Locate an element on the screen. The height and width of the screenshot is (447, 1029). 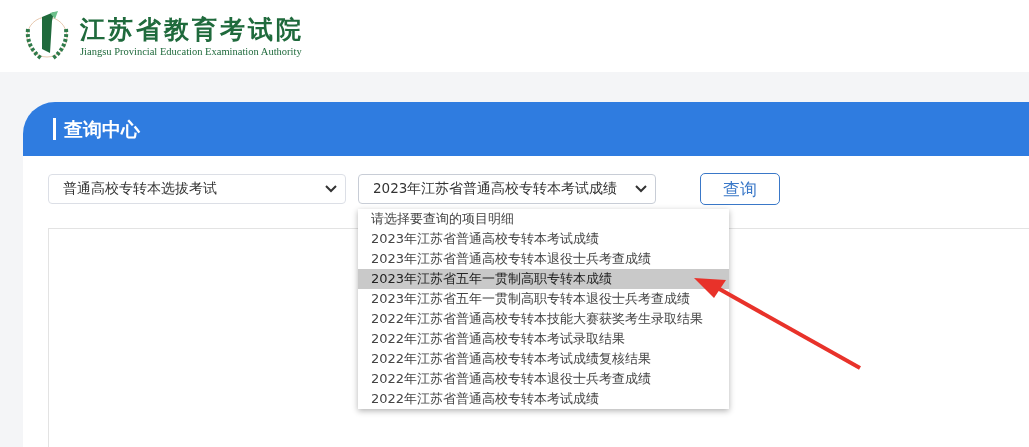
dropdown-option: 2023年江苏省普通高校专转本考试成绩 is located at coordinates (543, 239).